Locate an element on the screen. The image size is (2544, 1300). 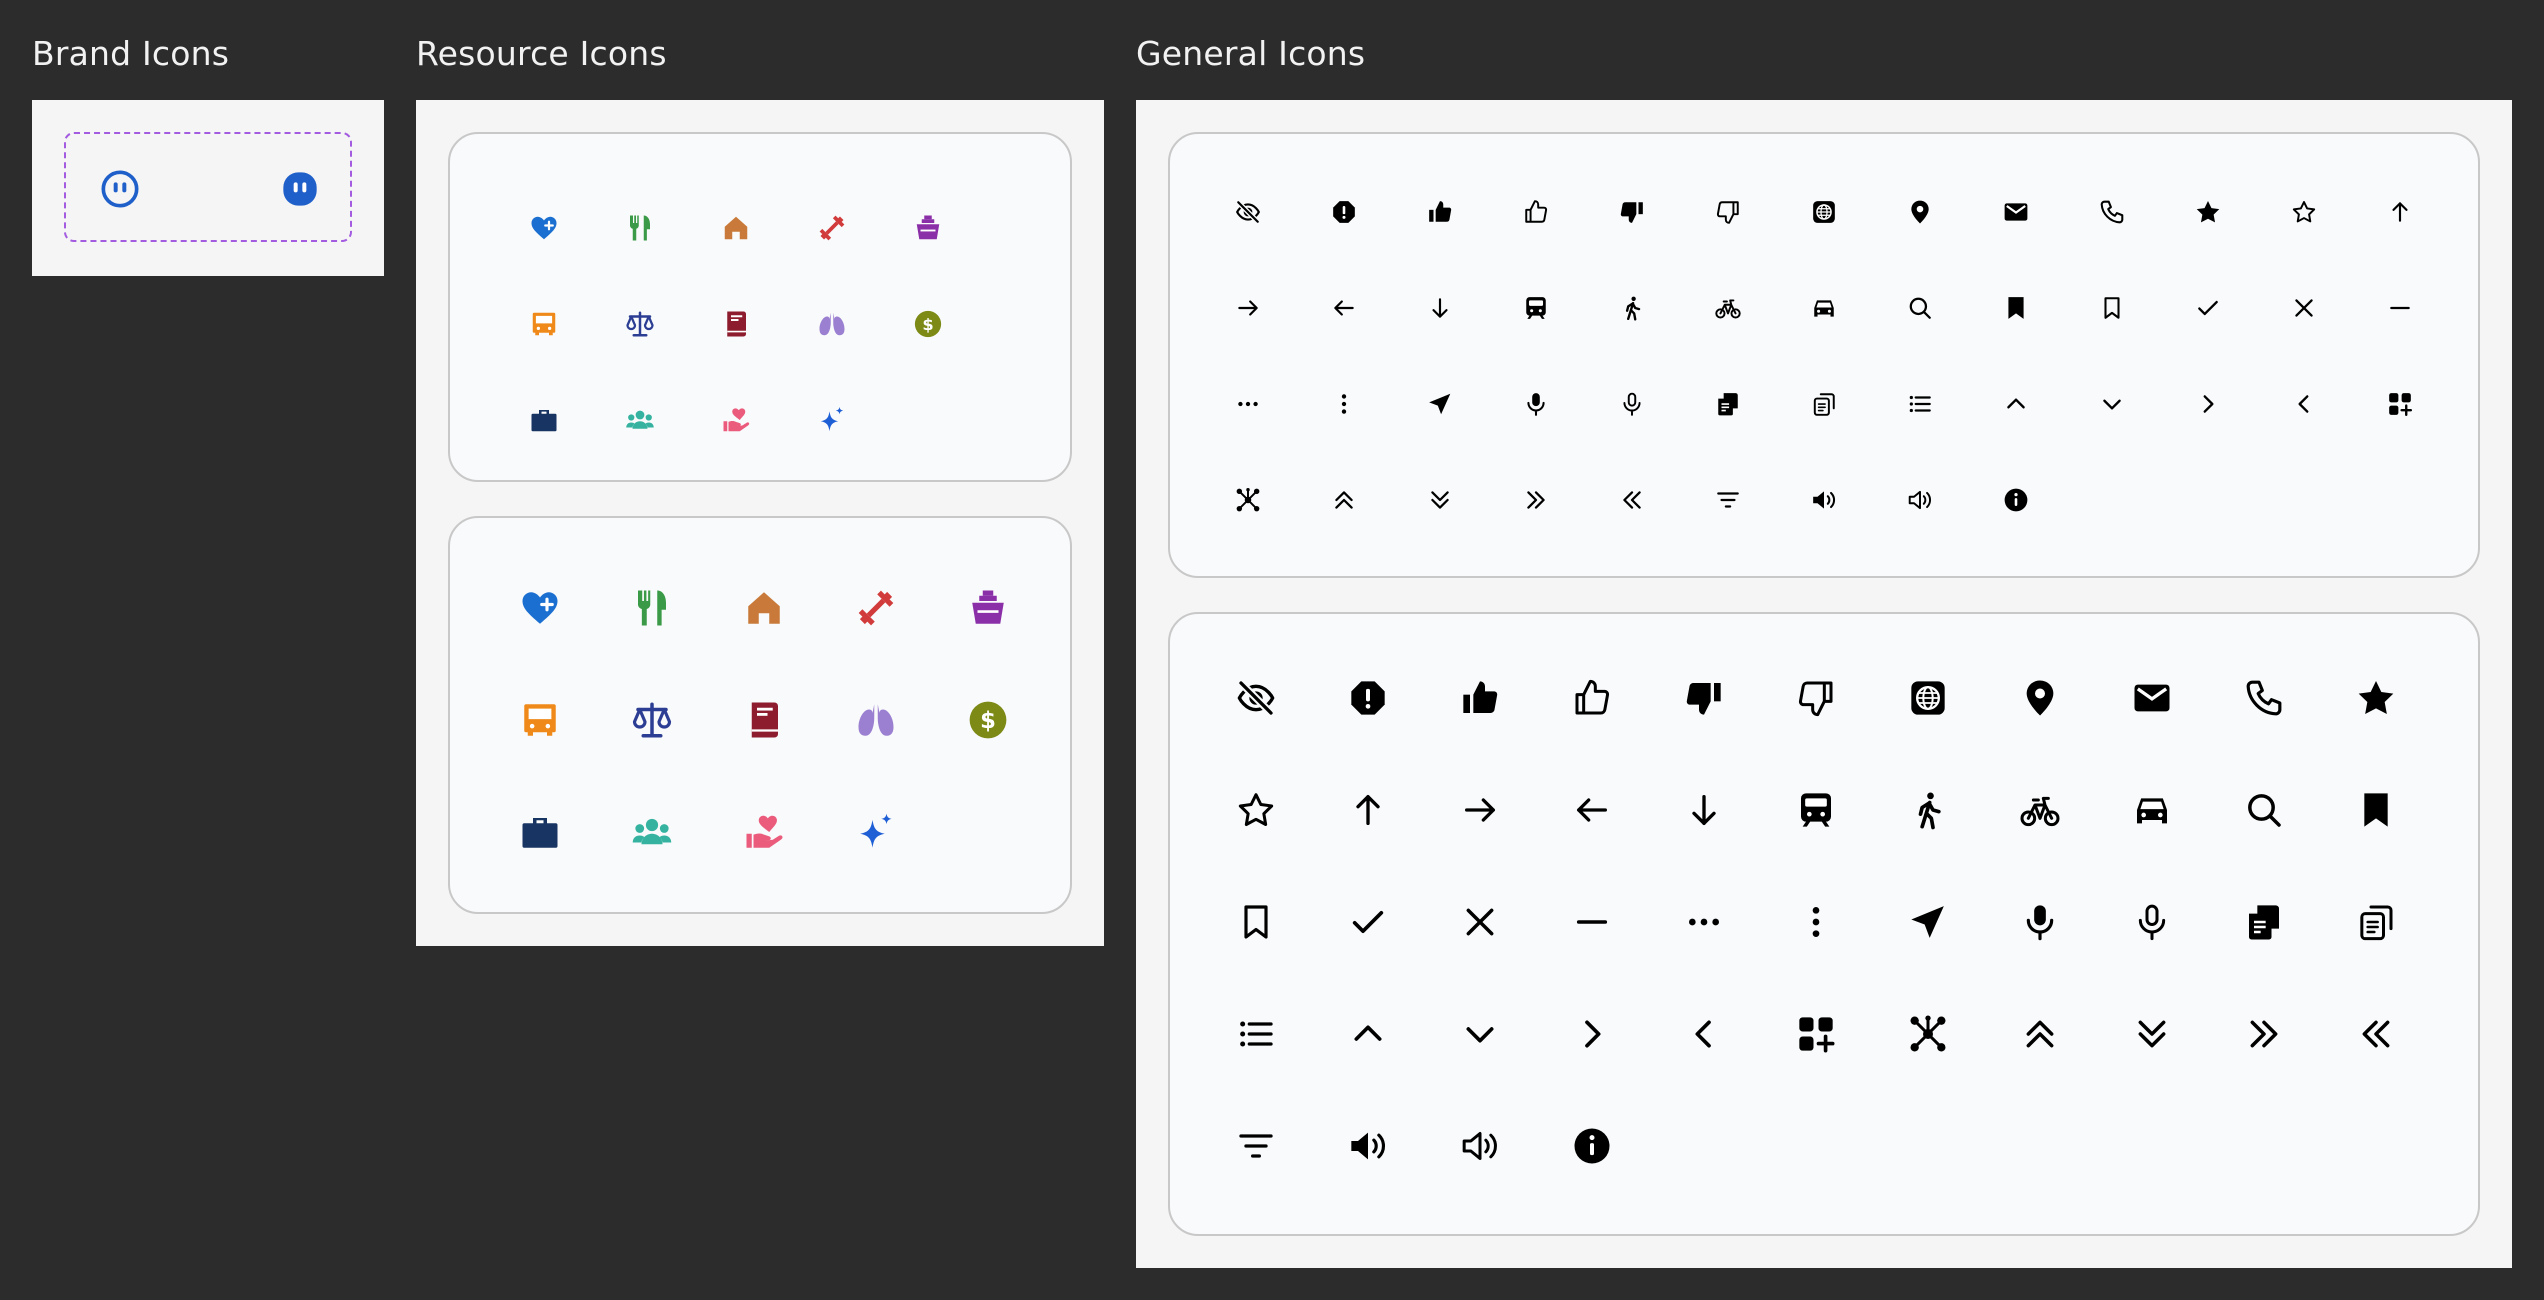
bookmark-outline-icon is located at coordinates (2112, 308).